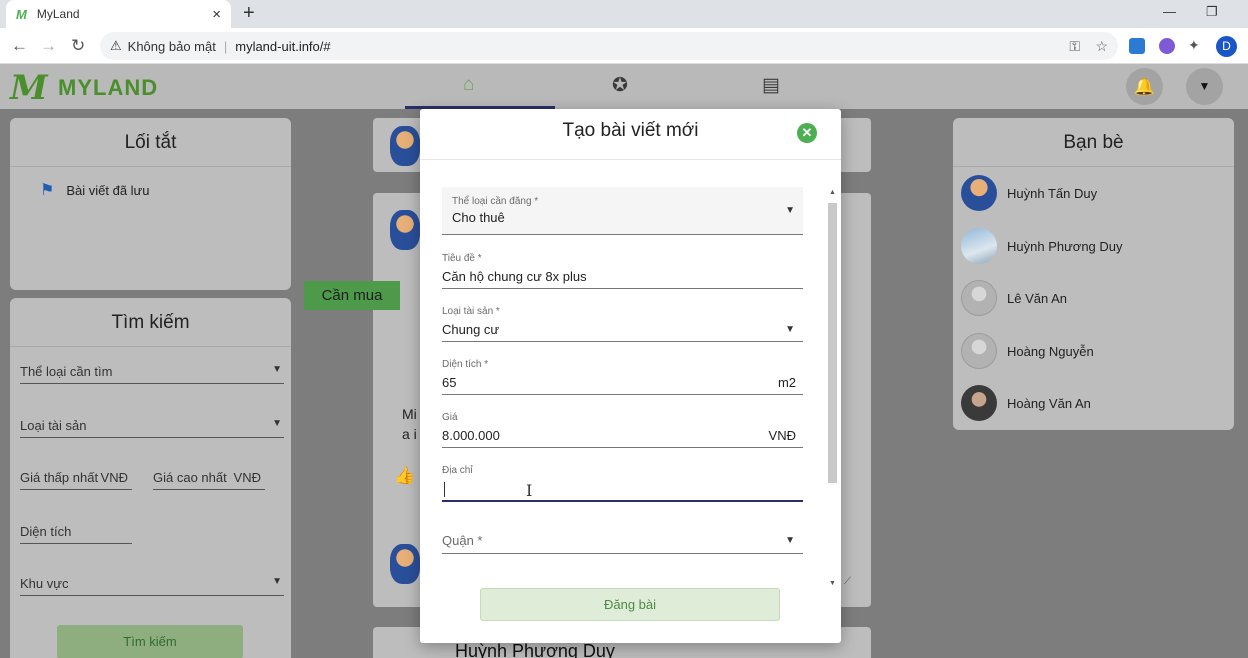 This screenshot has height=658, width=1248. What do you see at coordinates (171, 46) in the screenshot?
I see `security-label: Không bảo mật` at bounding box center [171, 46].